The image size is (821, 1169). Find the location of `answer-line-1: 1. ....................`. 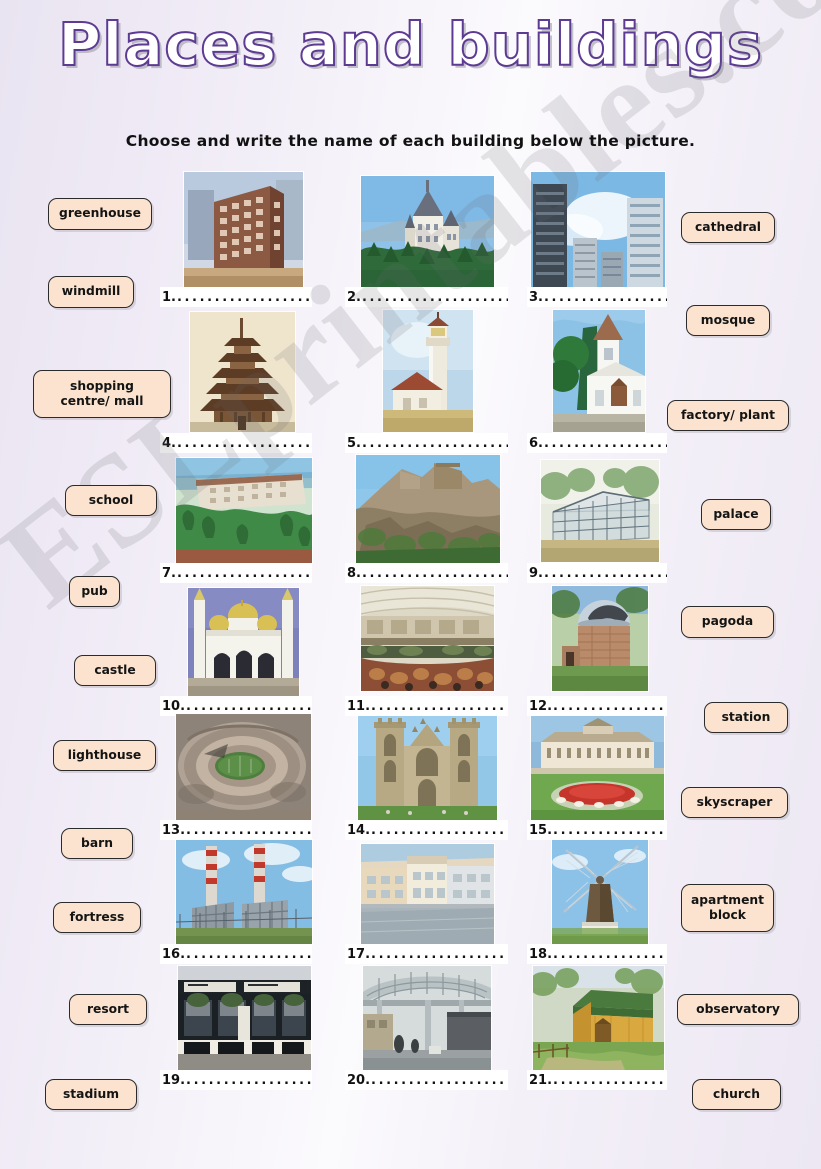

answer-line-1: 1. .................... is located at coordinates (236, 297).